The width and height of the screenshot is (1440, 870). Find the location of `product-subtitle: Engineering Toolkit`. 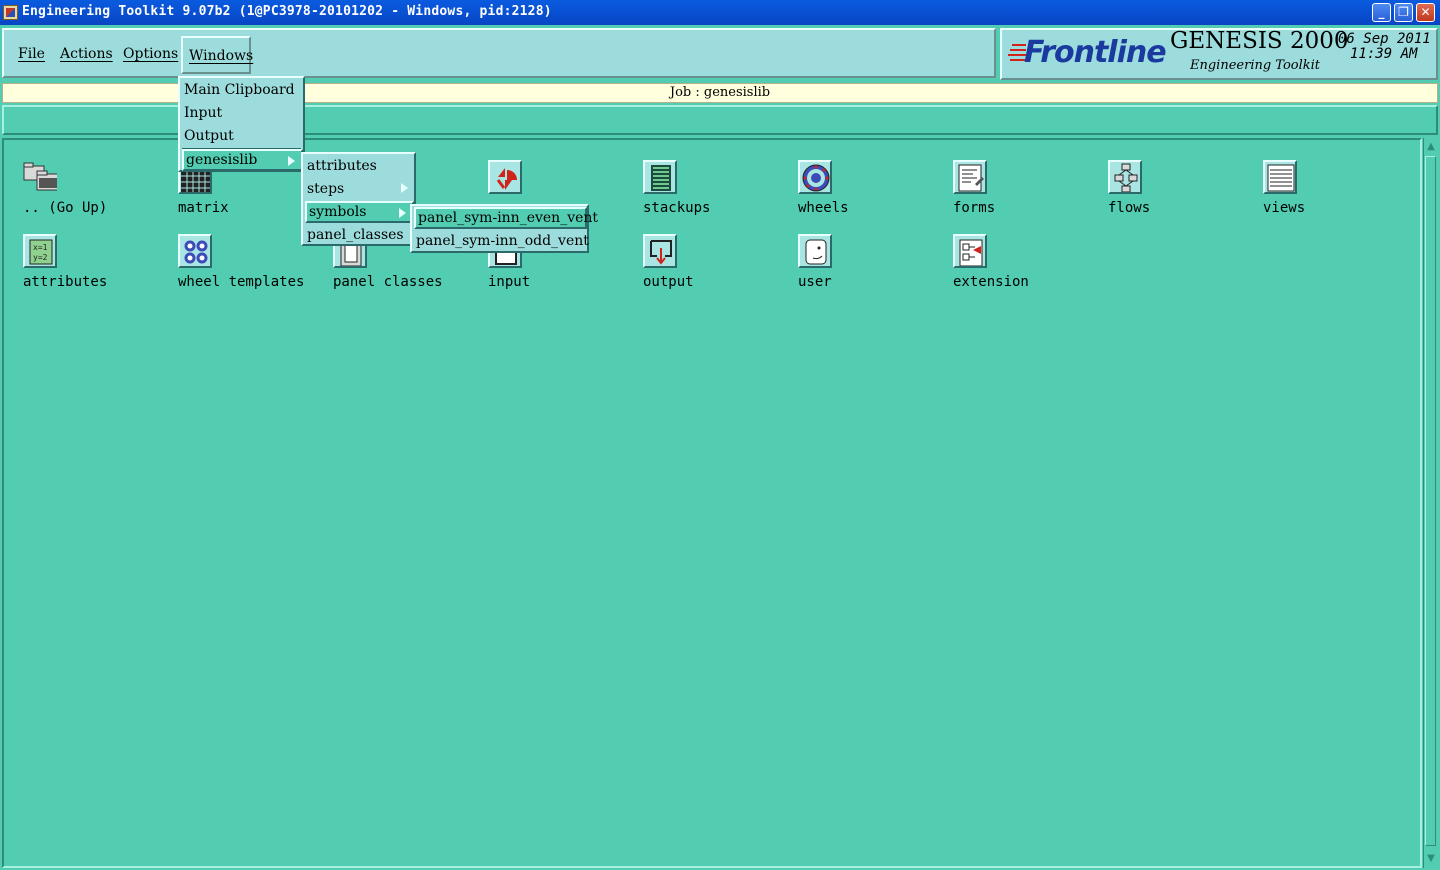

product-subtitle: Engineering Toolkit is located at coordinates (1255, 65).